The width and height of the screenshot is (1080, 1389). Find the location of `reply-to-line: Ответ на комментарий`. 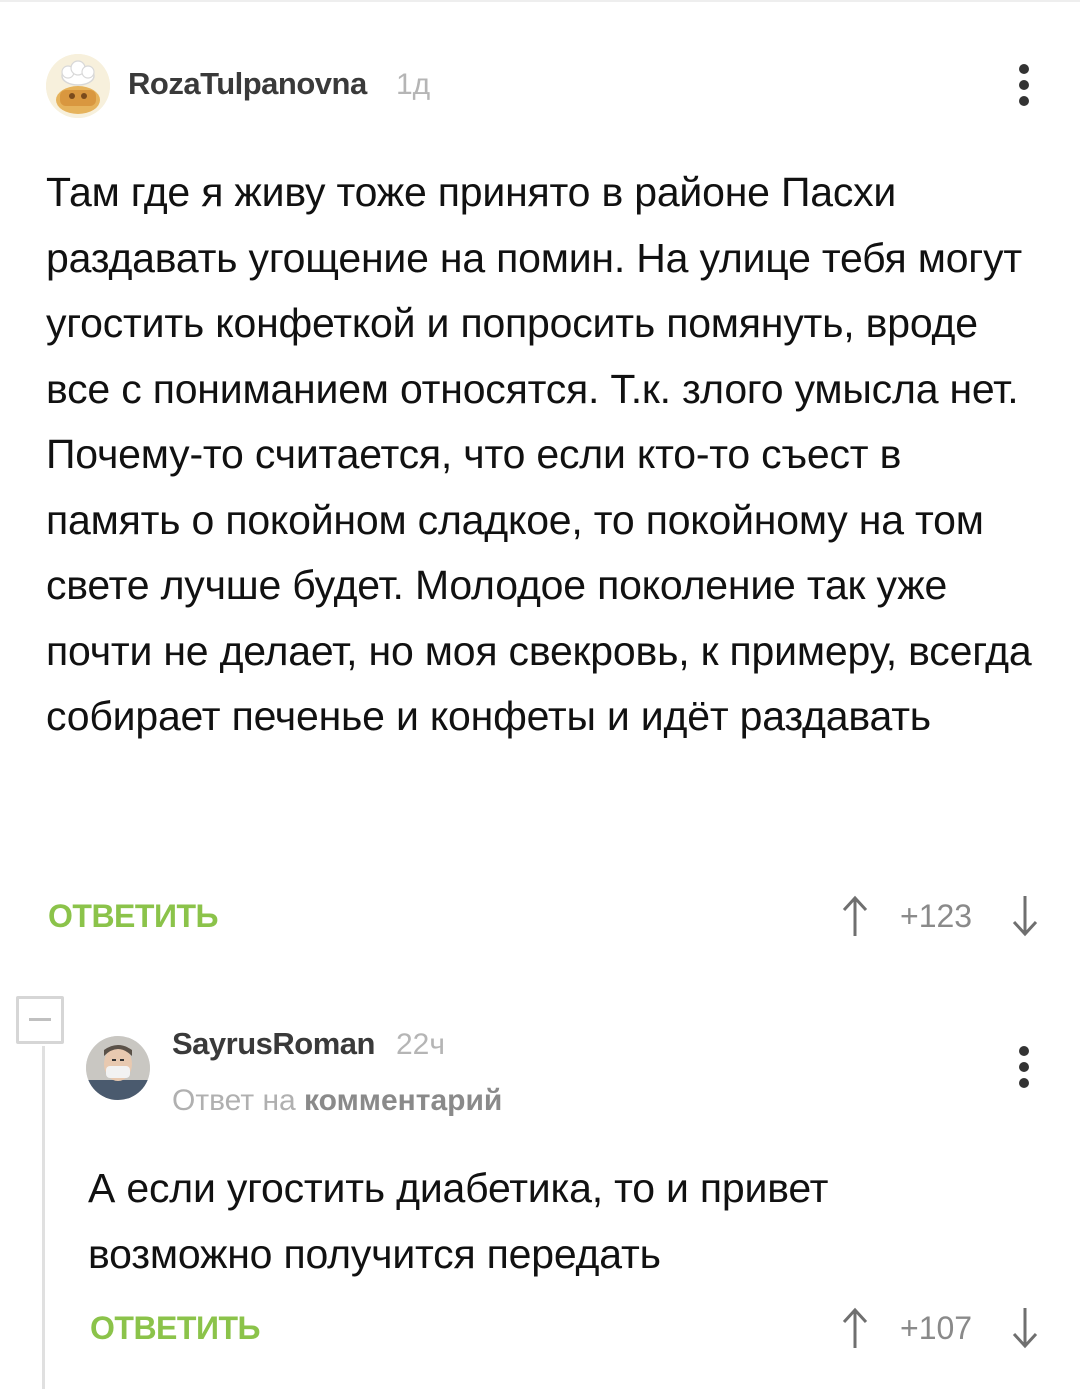

reply-to-line: Ответ на комментарий is located at coordinates (337, 1101).